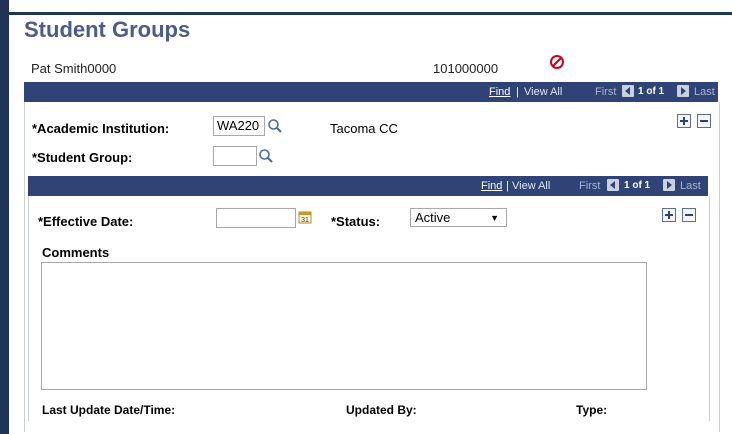 Image resolution: width=732 pixels, height=434 pixels. What do you see at coordinates (74, 68) in the screenshot?
I see `student-name: Pat Smith0000` at bounding box center [74, 68].